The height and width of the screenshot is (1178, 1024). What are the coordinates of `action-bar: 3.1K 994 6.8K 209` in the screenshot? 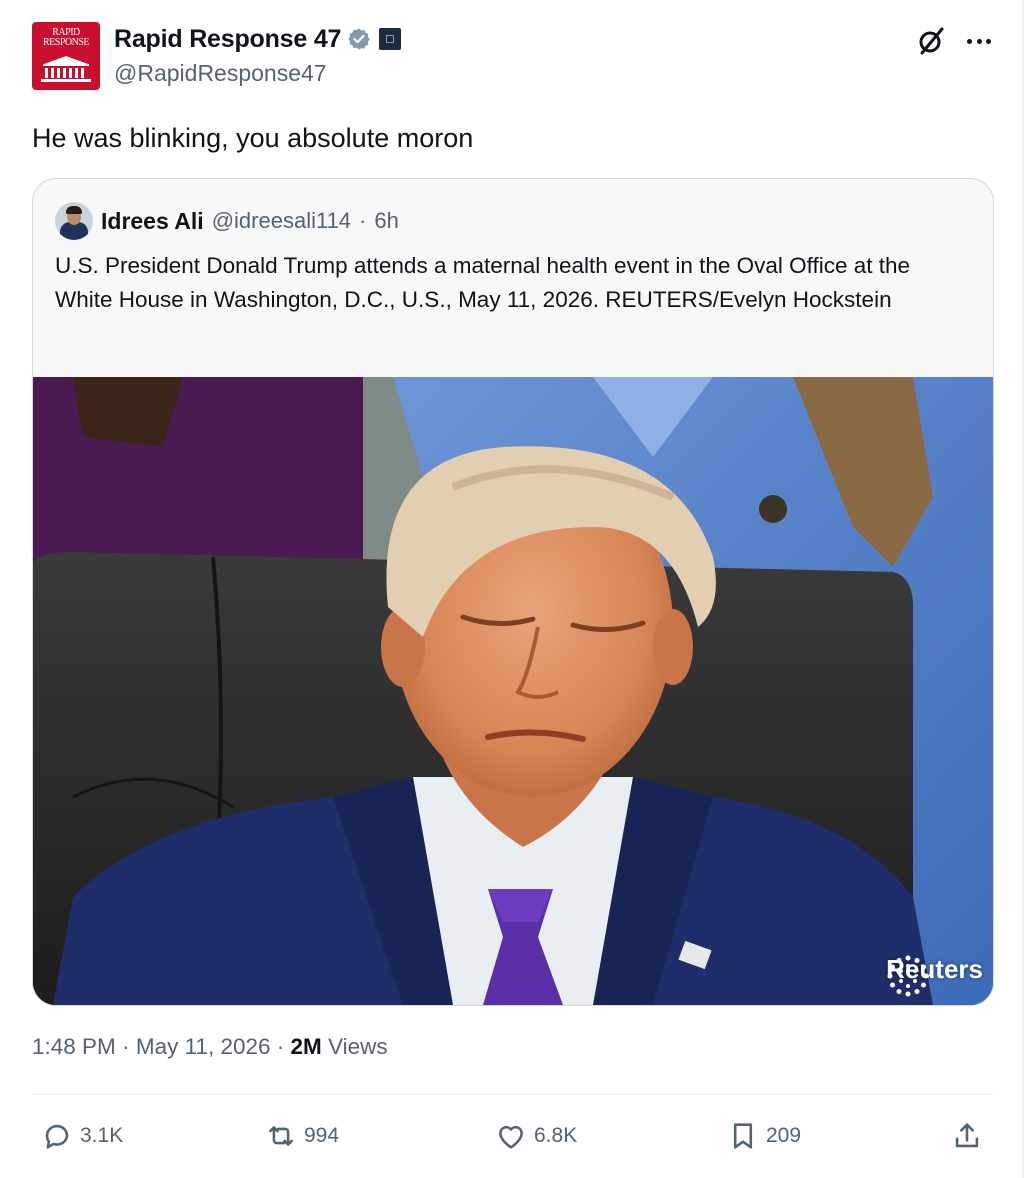 It's located at (513, 1136).